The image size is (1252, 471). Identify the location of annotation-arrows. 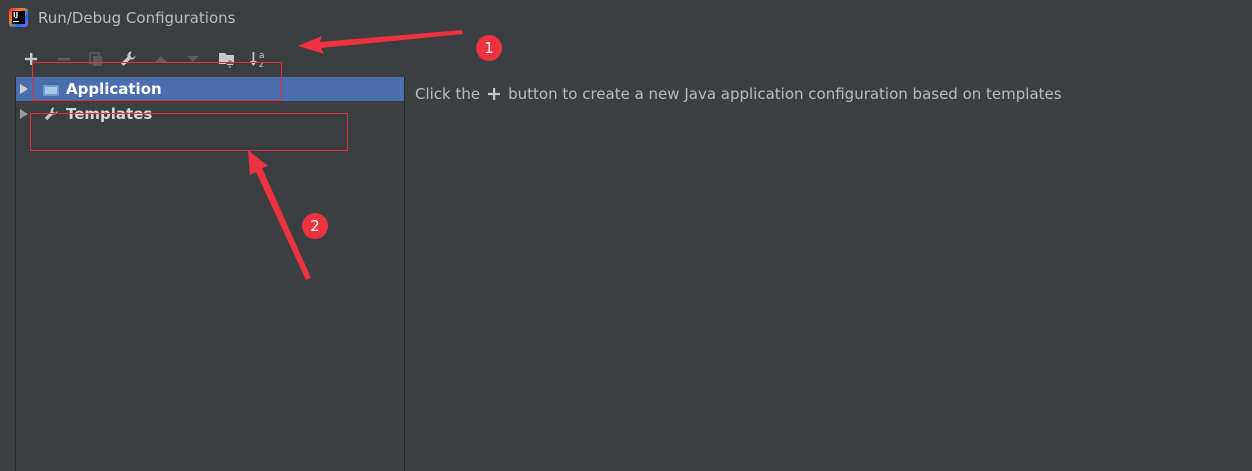
(355, 155).